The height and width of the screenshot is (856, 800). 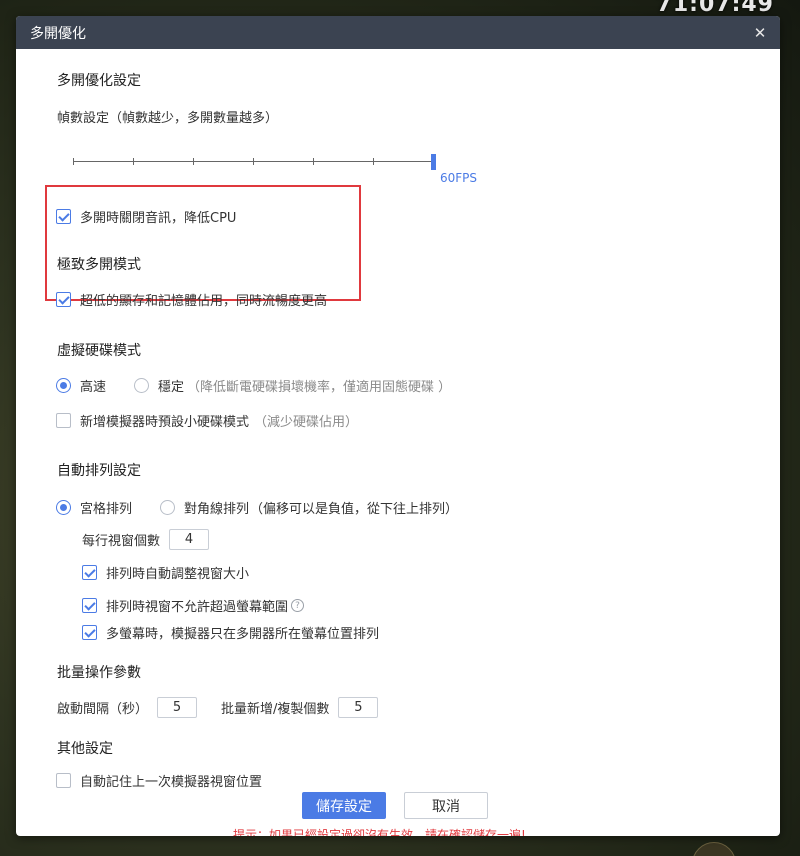 I want to click on grid-arrange-label: 宮格排列, so click(x=106, y=507).